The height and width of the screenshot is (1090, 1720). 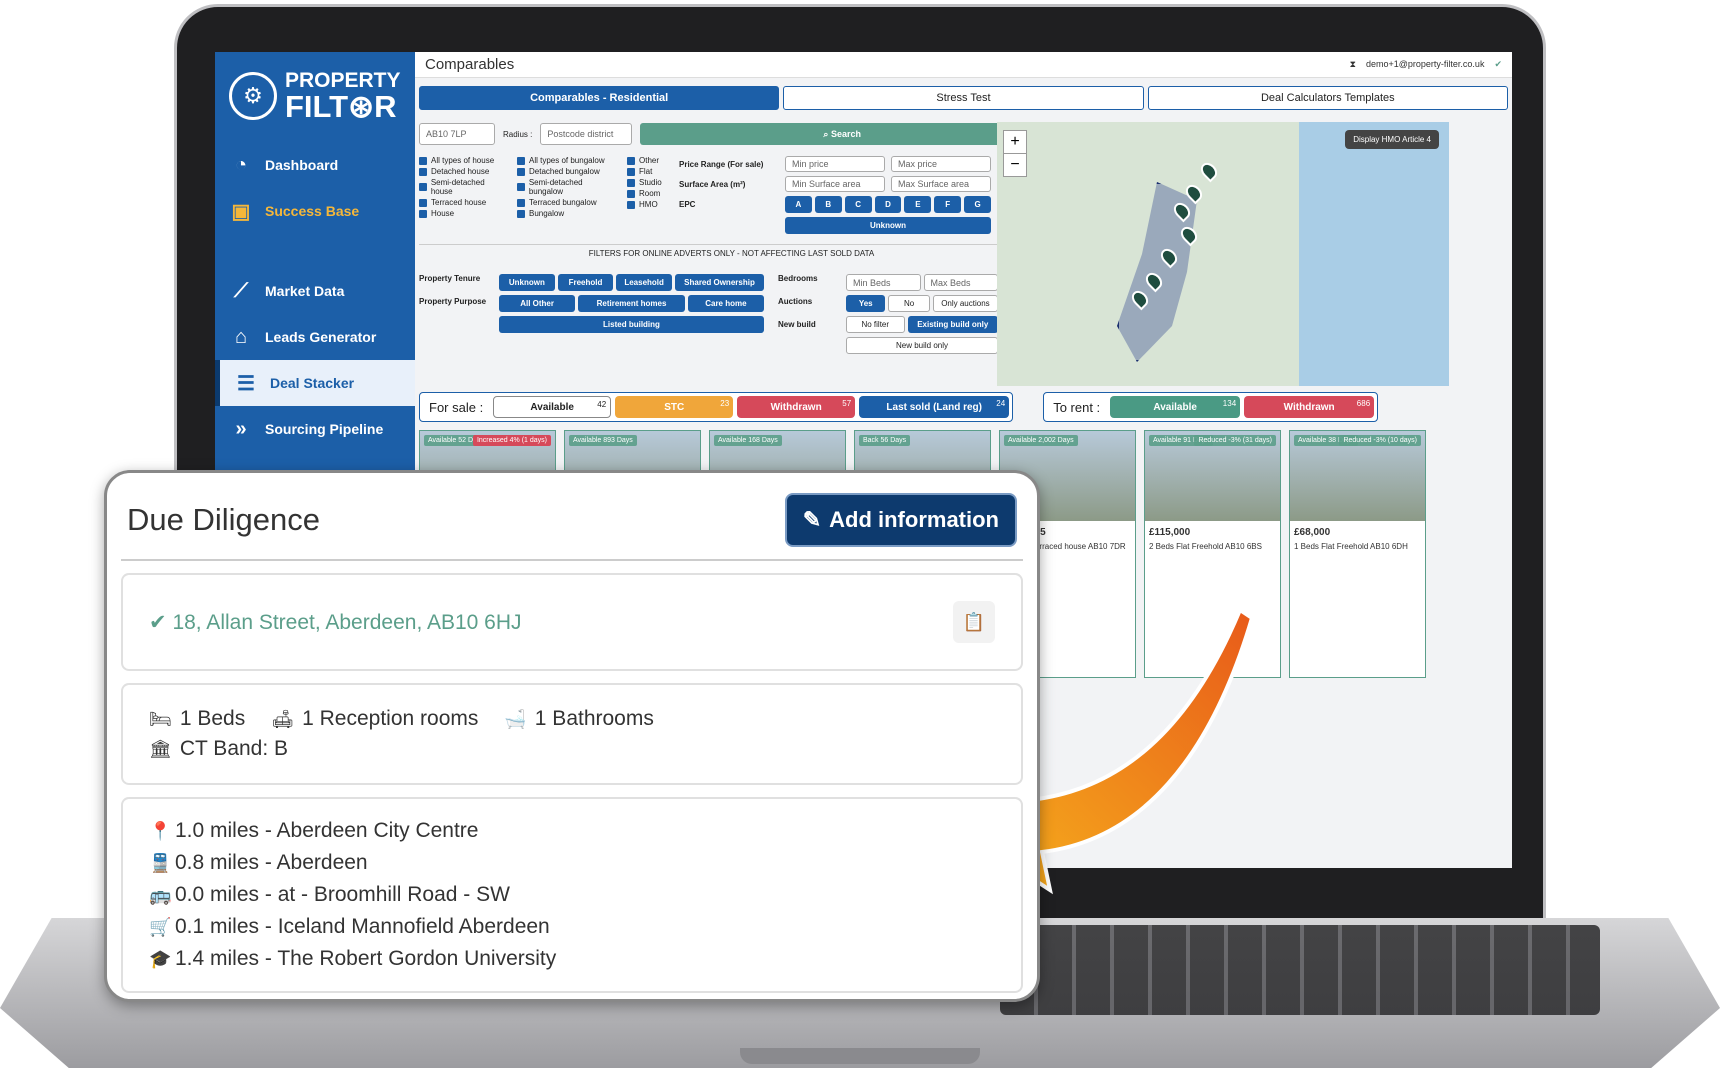 I want to click on tab-deal-calculators: Deal Calculators Templates, so click(x=1327, y=98).